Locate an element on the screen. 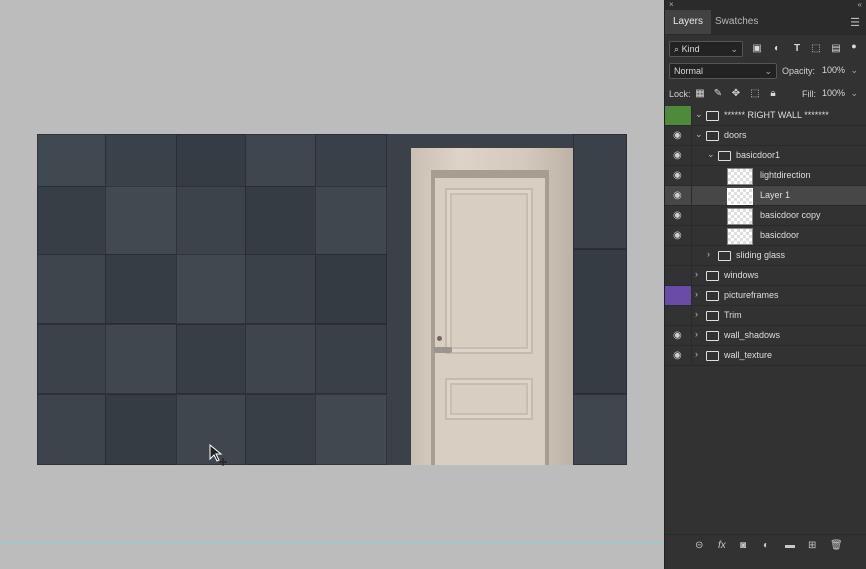 The width and height of the screenshot is (866, 569). new-group-icon: ▬ is located at coordinates (790, 545).